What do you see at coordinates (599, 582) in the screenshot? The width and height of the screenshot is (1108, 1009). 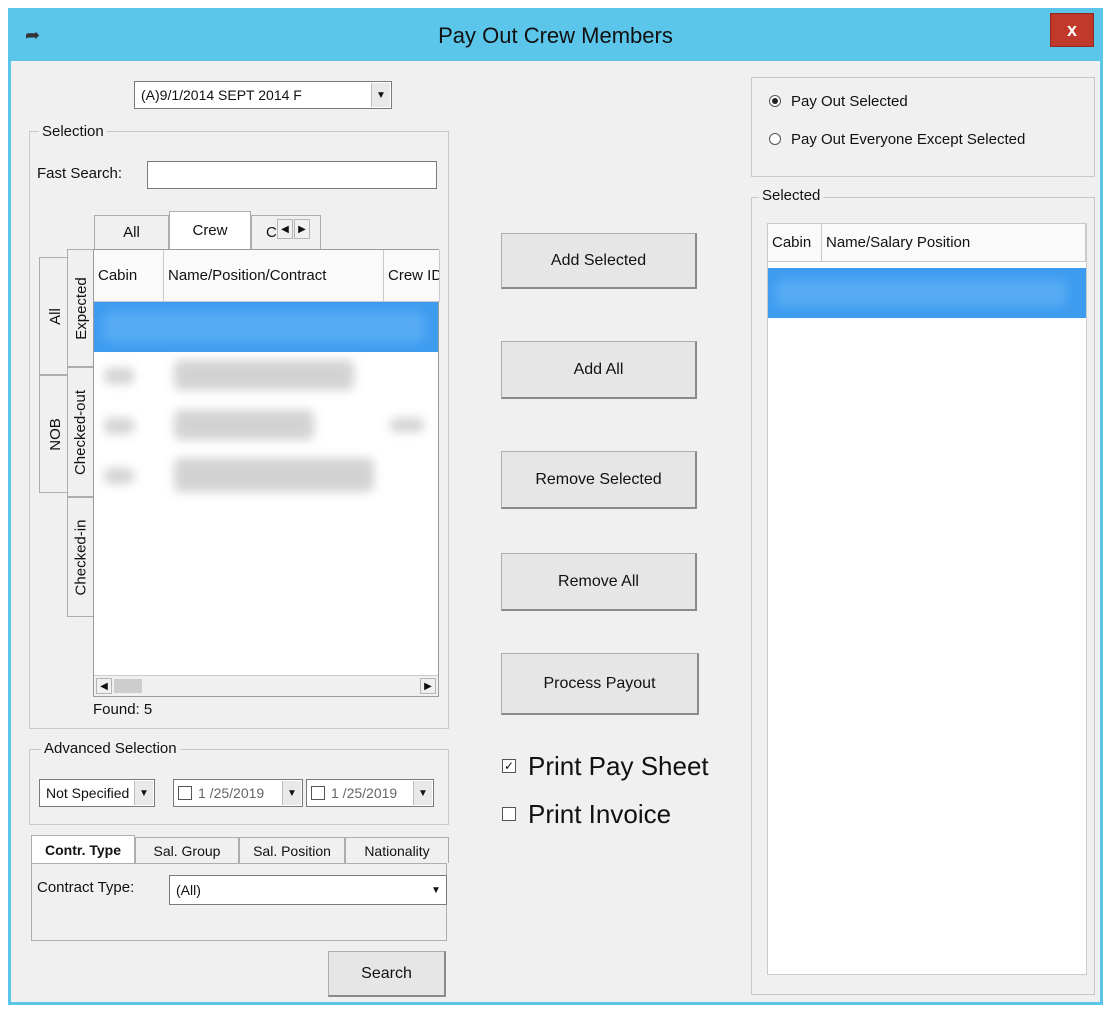 I see `remove-all-button: Remove All` at bounding box center [599, 582].